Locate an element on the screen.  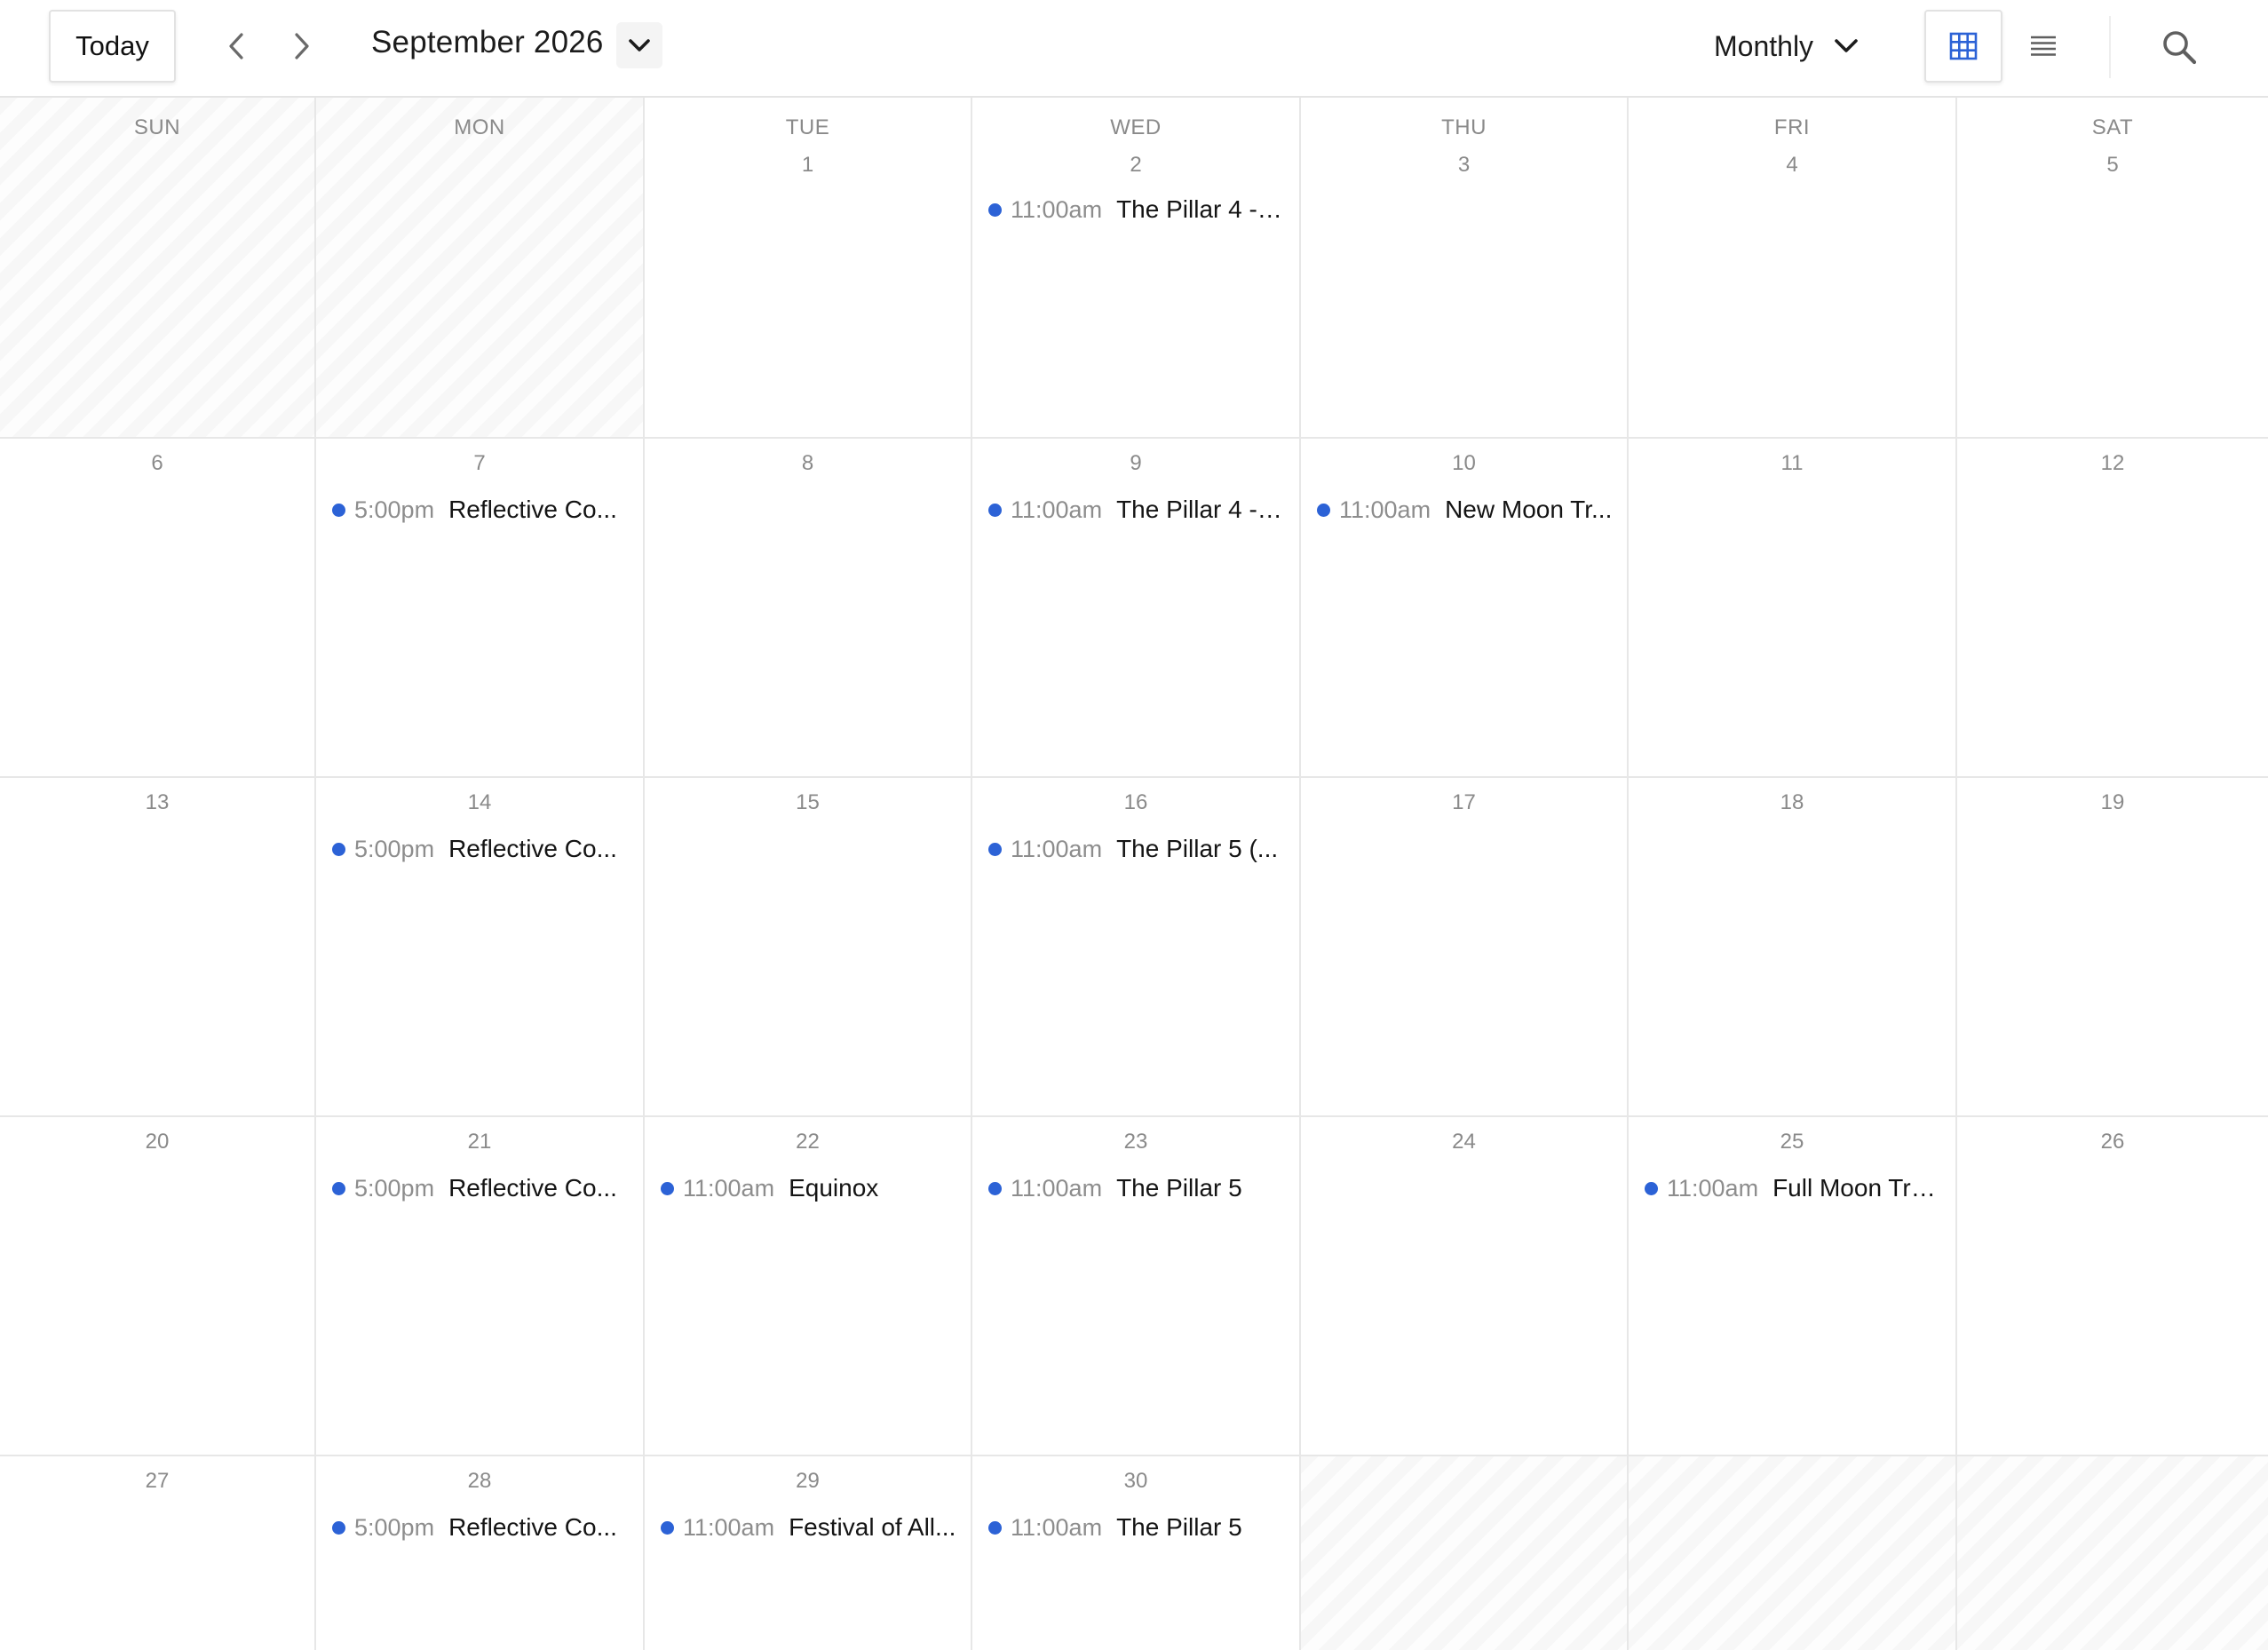
next-month-button is located at coordinates (301, 46).